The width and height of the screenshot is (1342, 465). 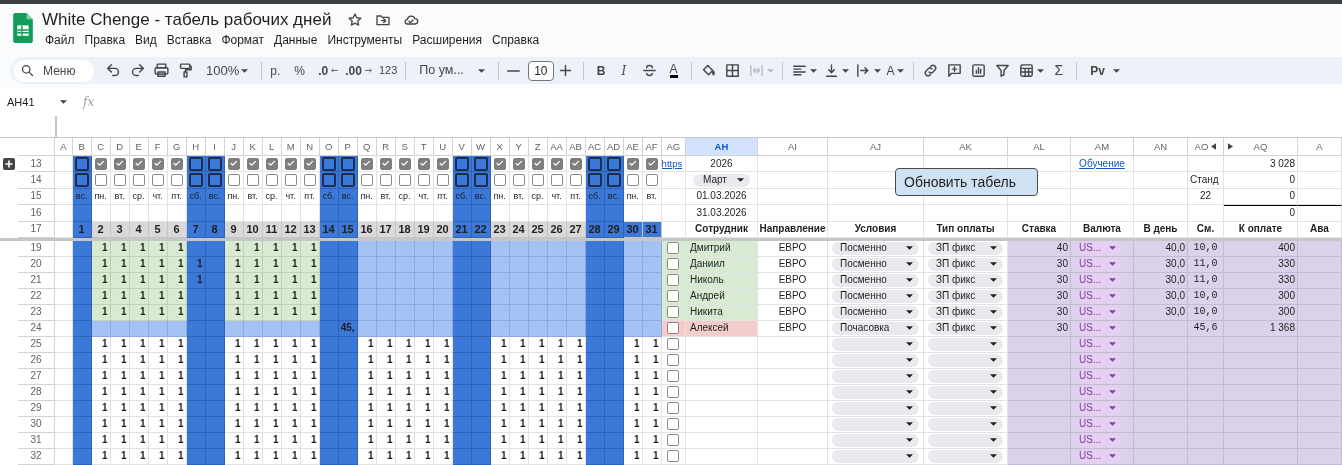 I want to click on row-header: 22, so click(x=36, y=296).